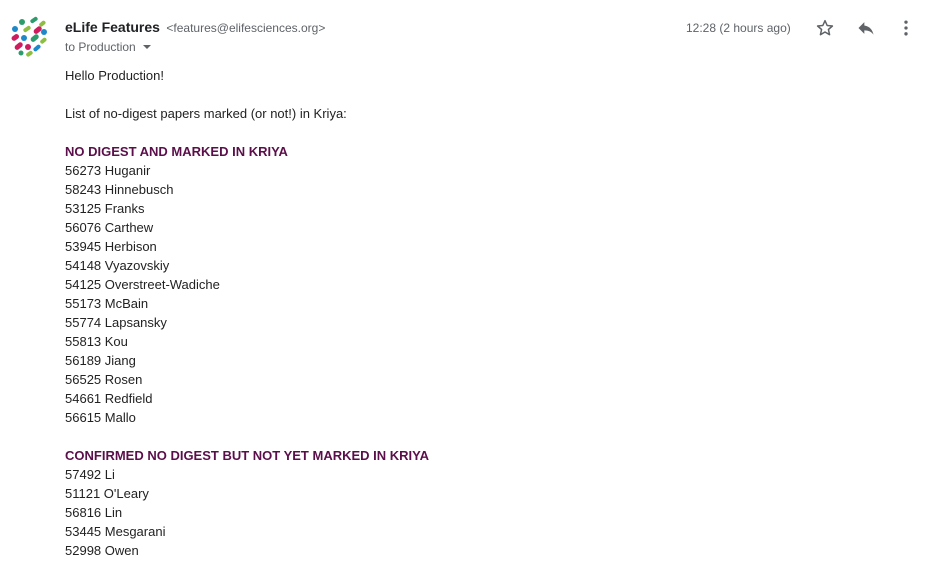 The width and height of the screenshot is (928, 562). I want to click on list-item: 56273 Huganir, so click(108, 170).